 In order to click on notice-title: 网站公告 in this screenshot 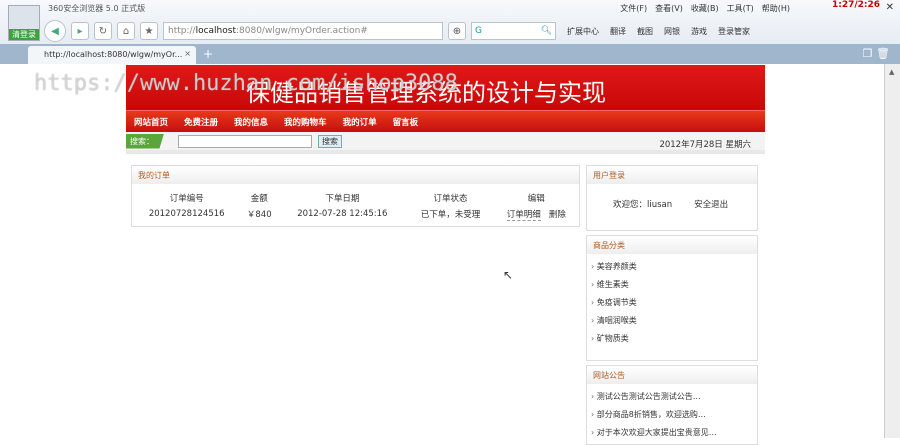, I will do `click(672, 375)`.